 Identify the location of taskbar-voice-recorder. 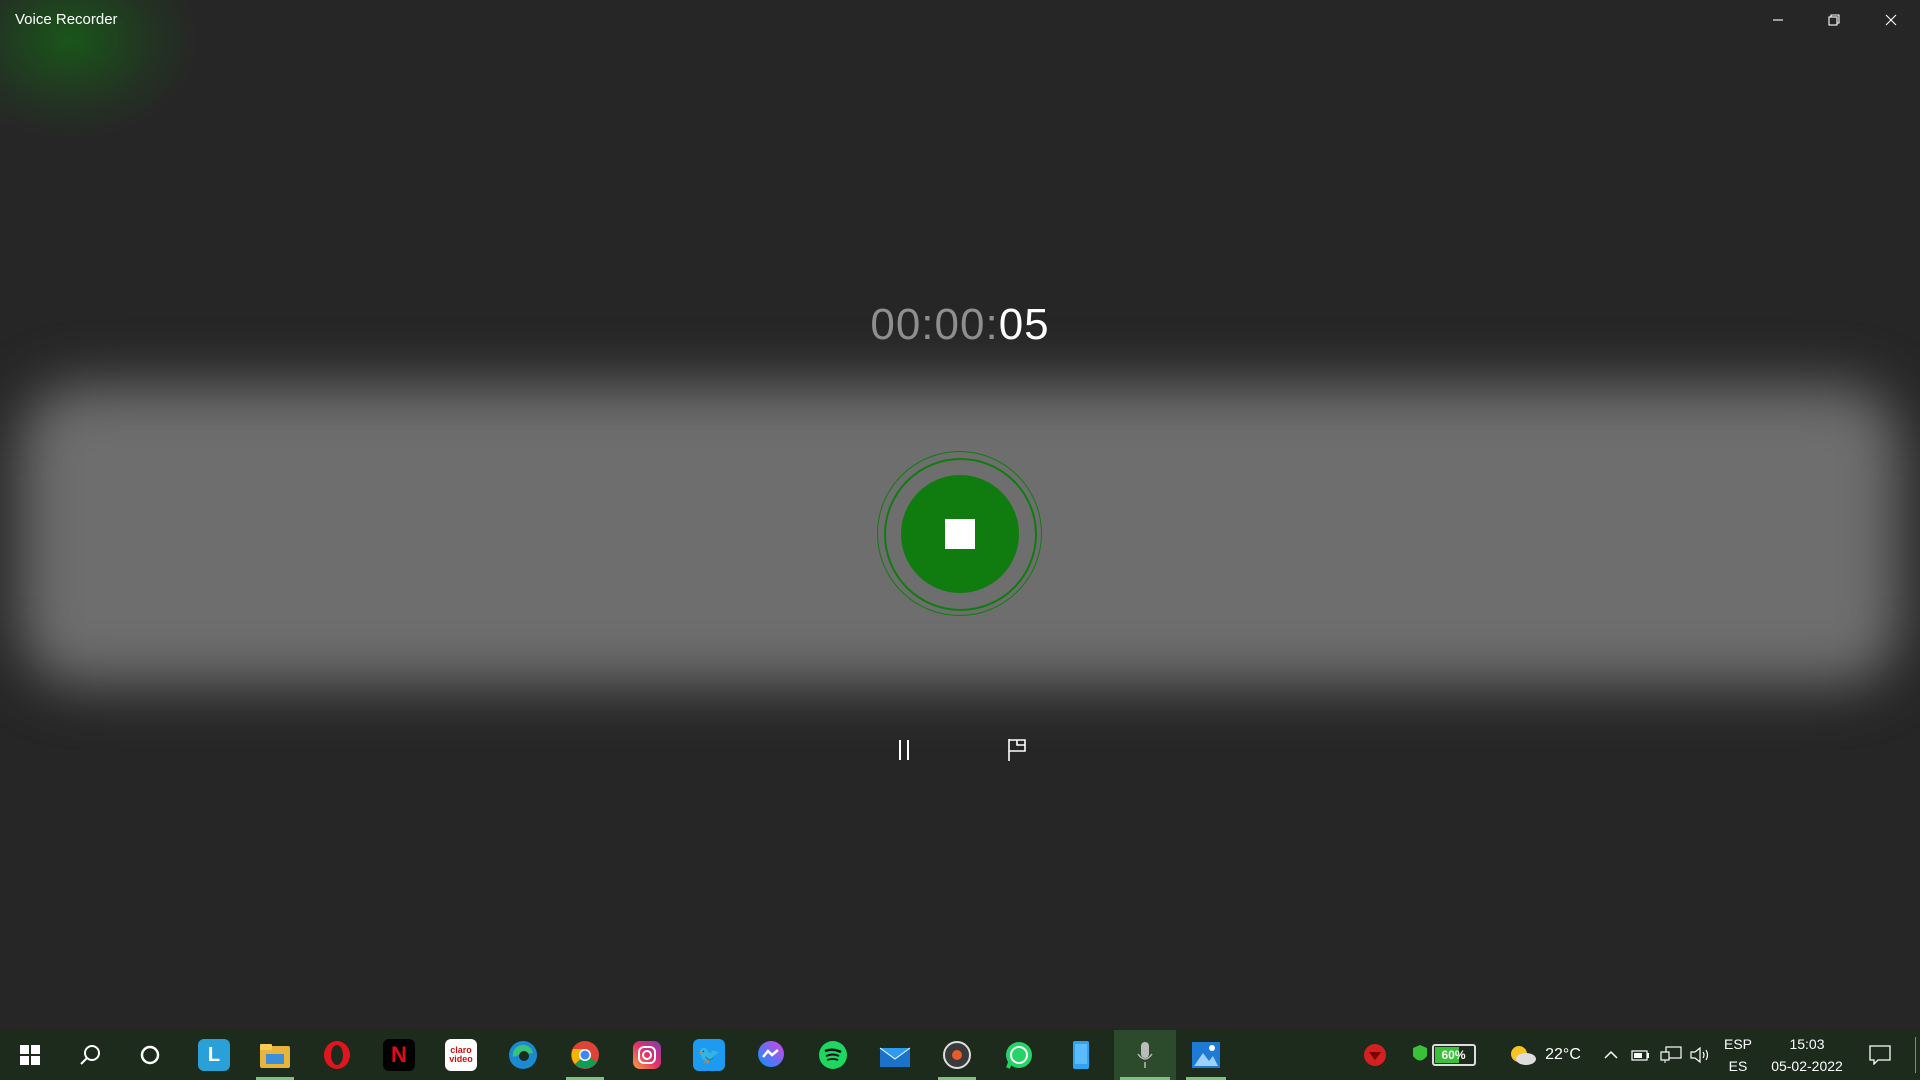
(1145, 1055).